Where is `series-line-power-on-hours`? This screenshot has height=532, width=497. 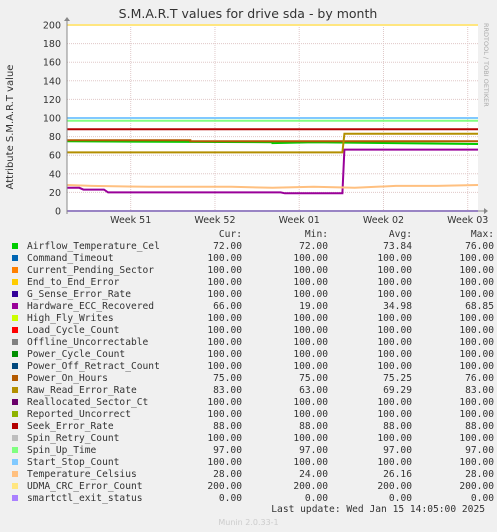
series-line-power-on-hours is located at coordinates (272, 141).